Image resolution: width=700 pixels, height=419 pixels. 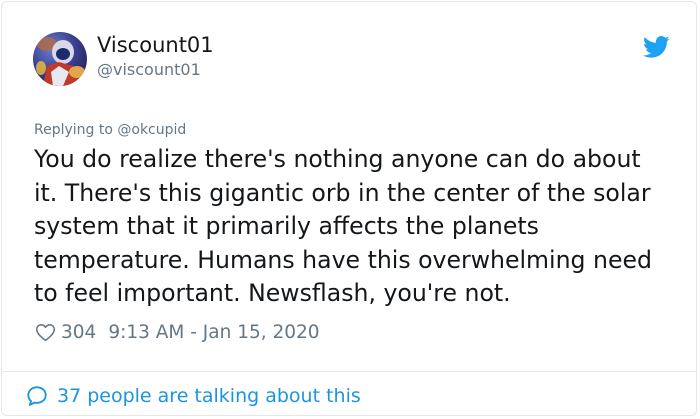 I want to click on like-button: 304, so click(x=71, y=332).